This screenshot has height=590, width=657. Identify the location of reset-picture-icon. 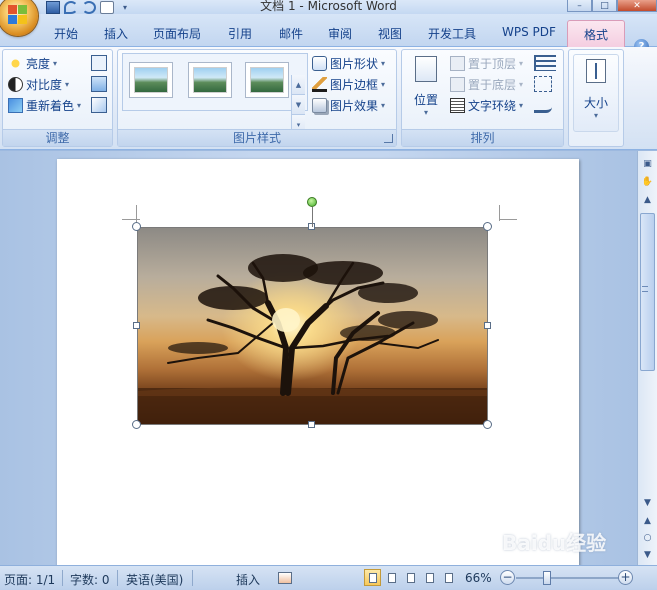
(99, 105).